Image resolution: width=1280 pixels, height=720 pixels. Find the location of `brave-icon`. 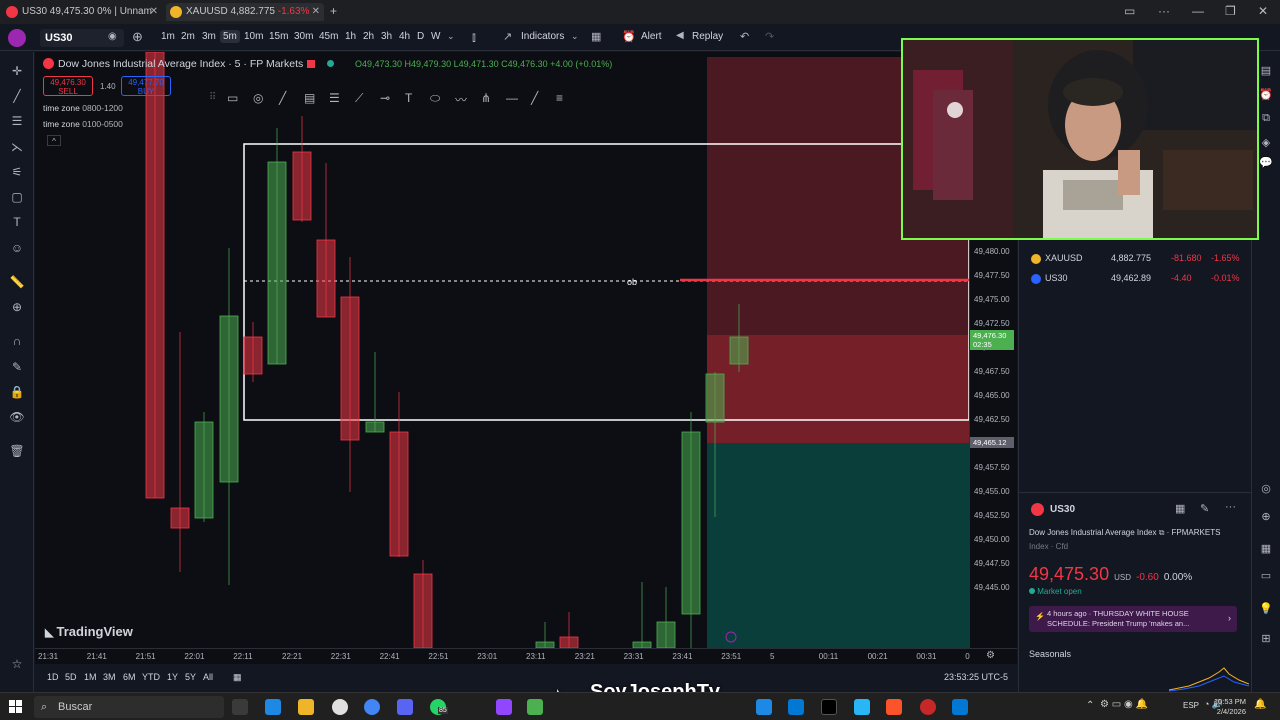

brave-icon is located at coordinates (894, 707).